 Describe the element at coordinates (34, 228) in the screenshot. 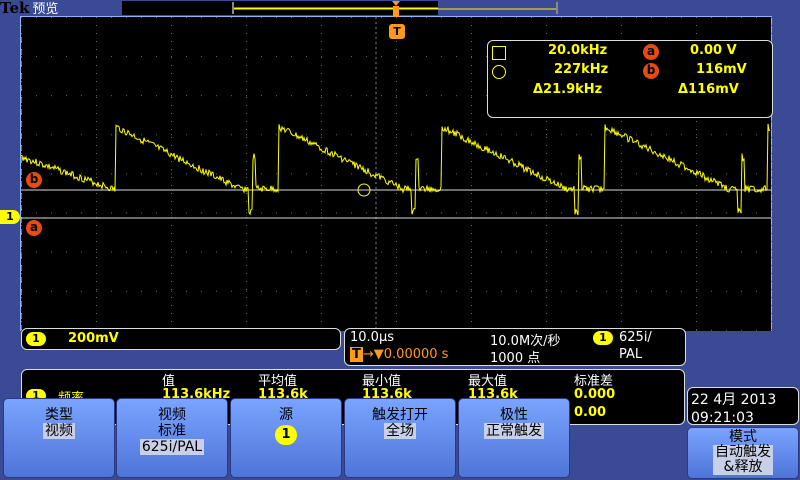

I see `cursor-a-marker: a` at that location.